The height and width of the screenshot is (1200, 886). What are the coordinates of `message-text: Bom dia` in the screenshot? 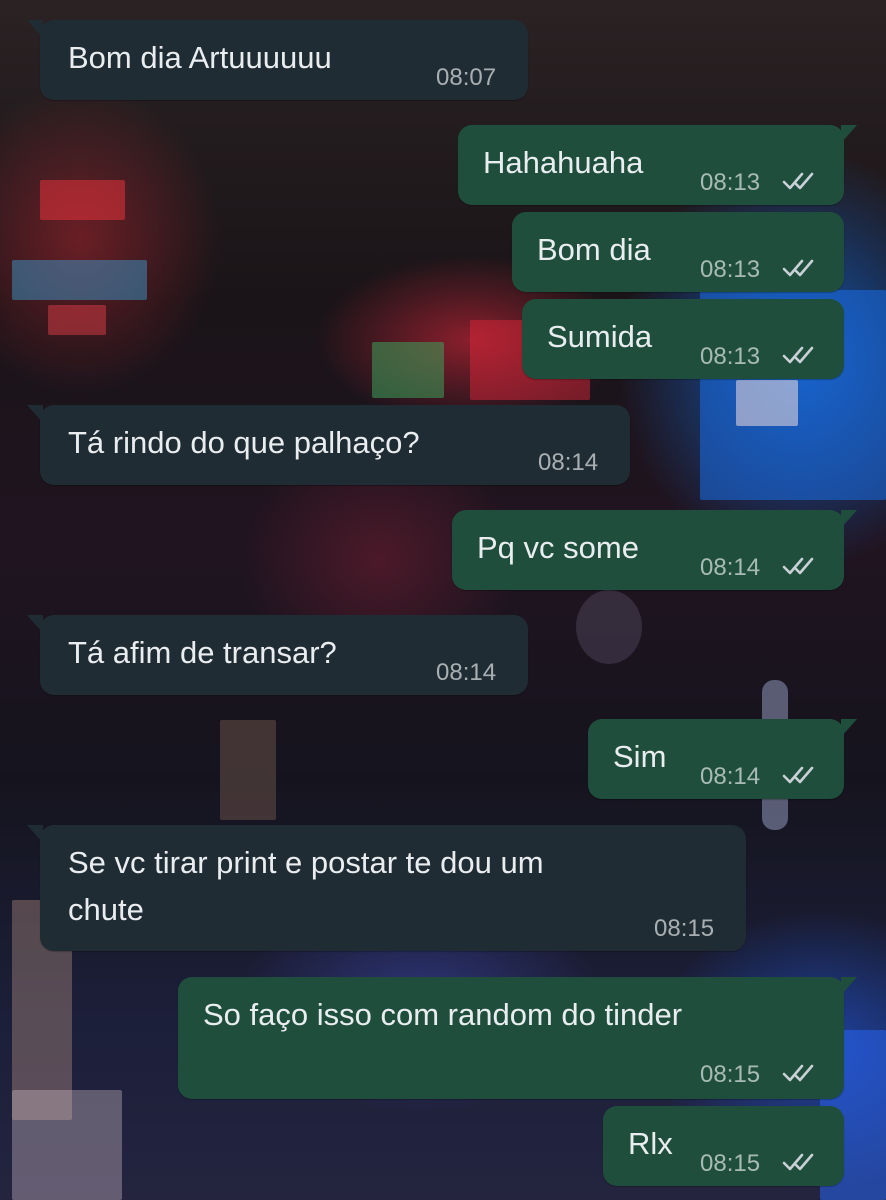 It's located at (594, 249).